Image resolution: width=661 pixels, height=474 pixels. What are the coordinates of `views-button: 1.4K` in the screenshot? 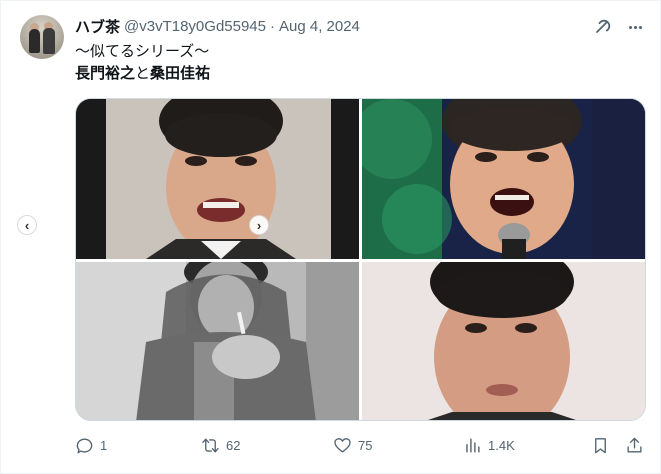 It's located at (489, 445).